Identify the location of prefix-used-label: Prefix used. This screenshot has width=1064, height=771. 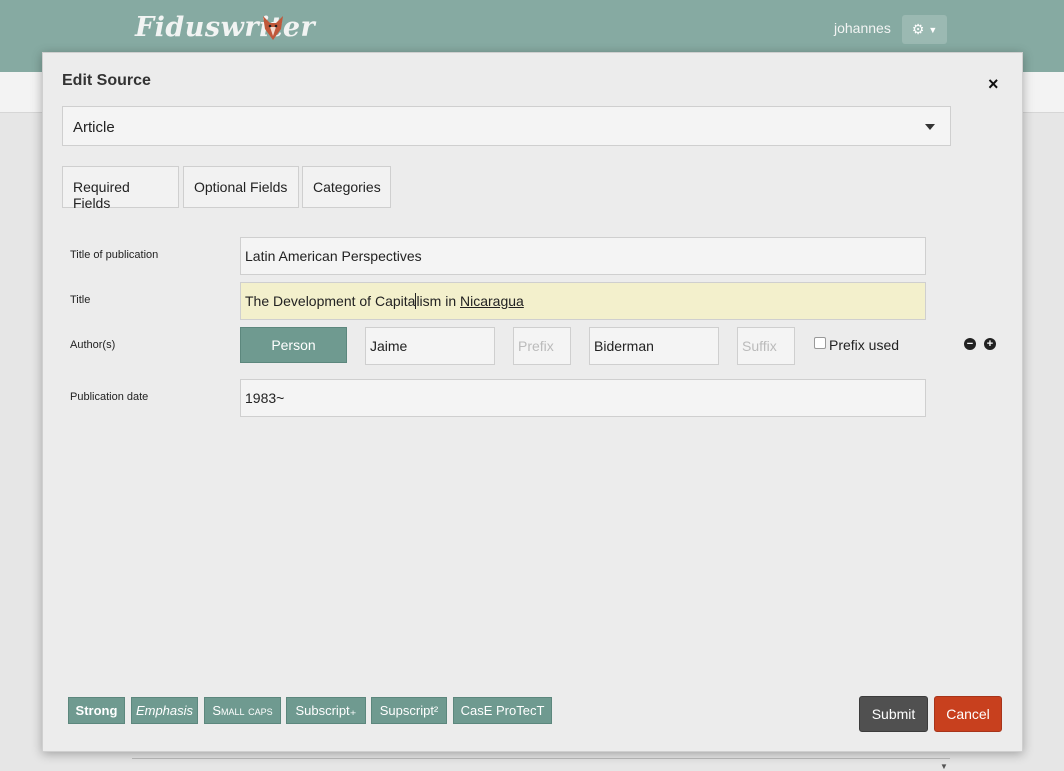
(864, 345).